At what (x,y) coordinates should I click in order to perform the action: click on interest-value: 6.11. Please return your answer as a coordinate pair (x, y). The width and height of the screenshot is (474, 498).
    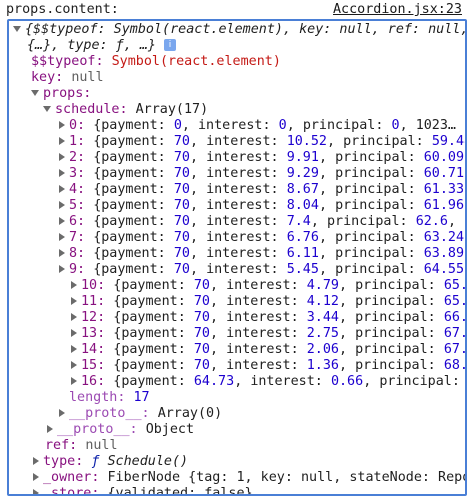
    Looking at the image, I should click on (302, 253).